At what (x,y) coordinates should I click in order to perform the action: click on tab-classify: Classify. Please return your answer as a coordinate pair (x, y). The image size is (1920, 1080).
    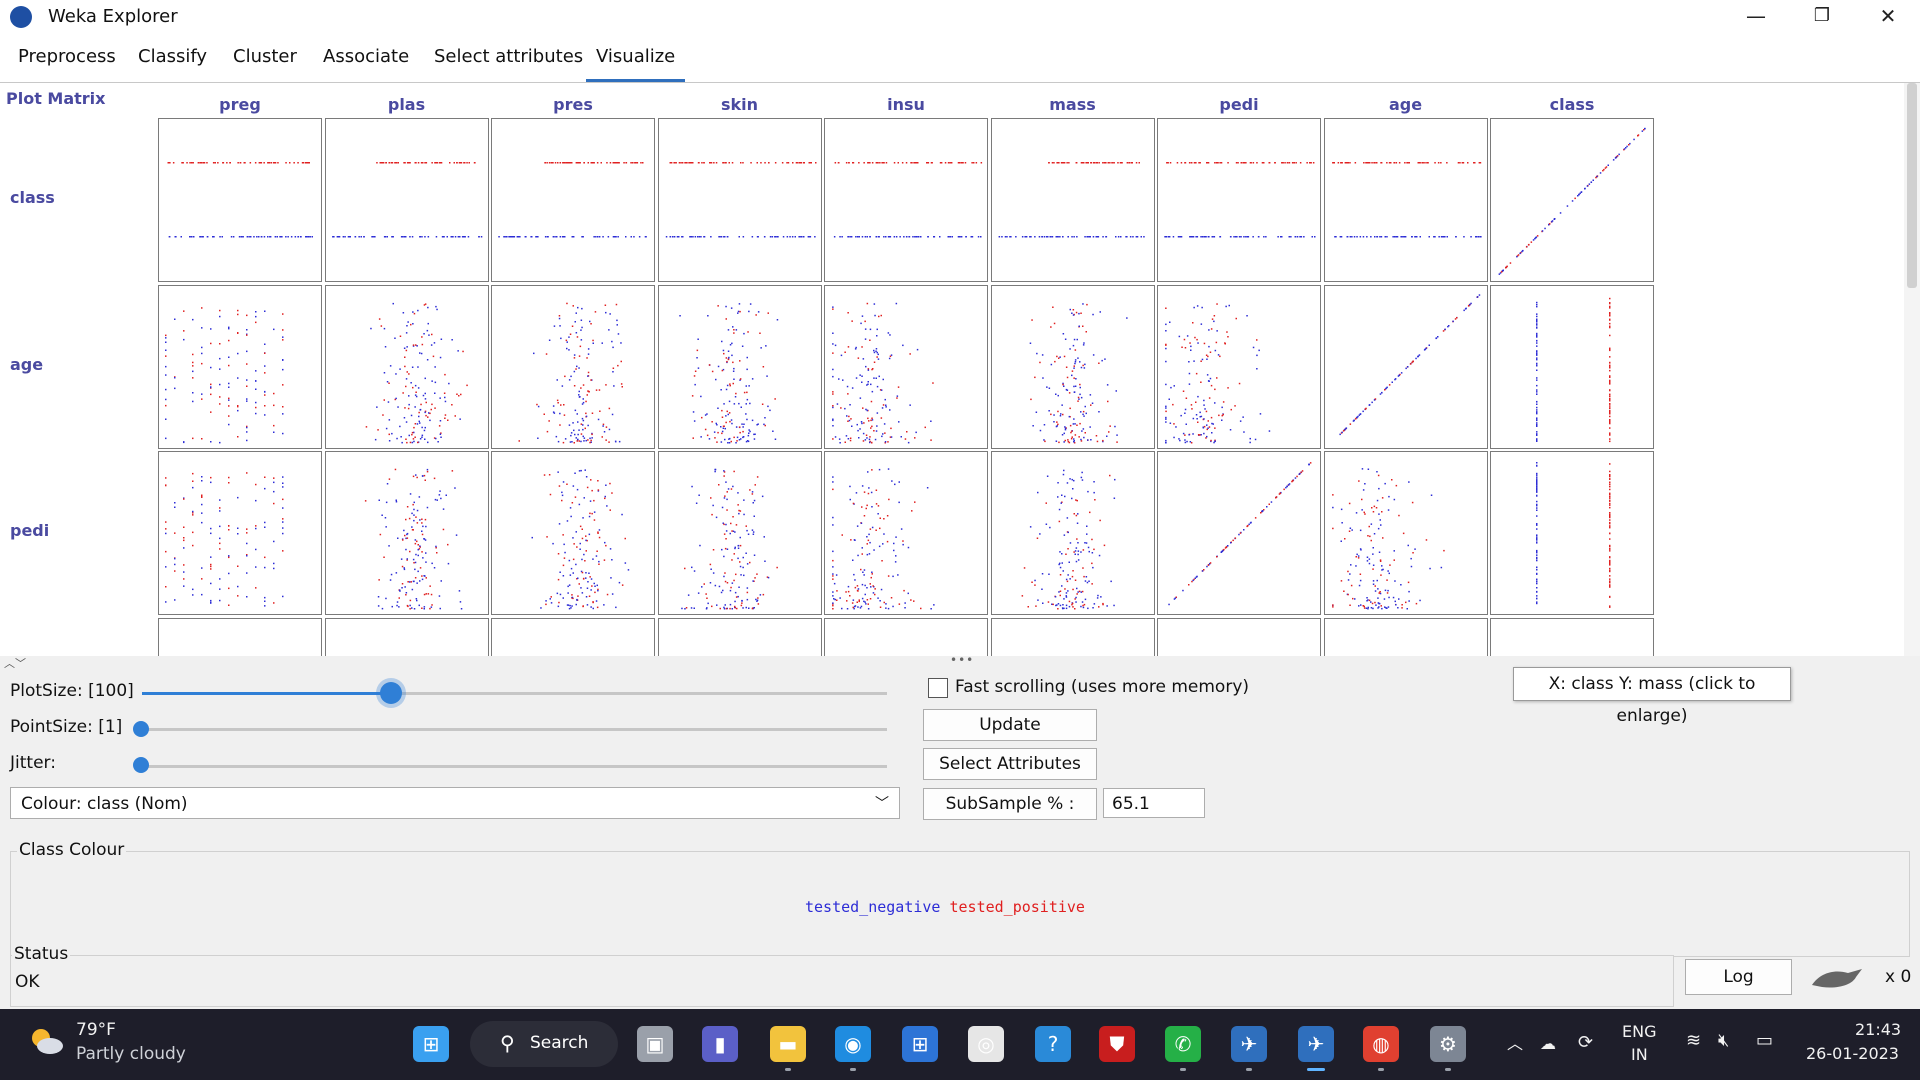
    Looking at the image, I should click on (172, 56).